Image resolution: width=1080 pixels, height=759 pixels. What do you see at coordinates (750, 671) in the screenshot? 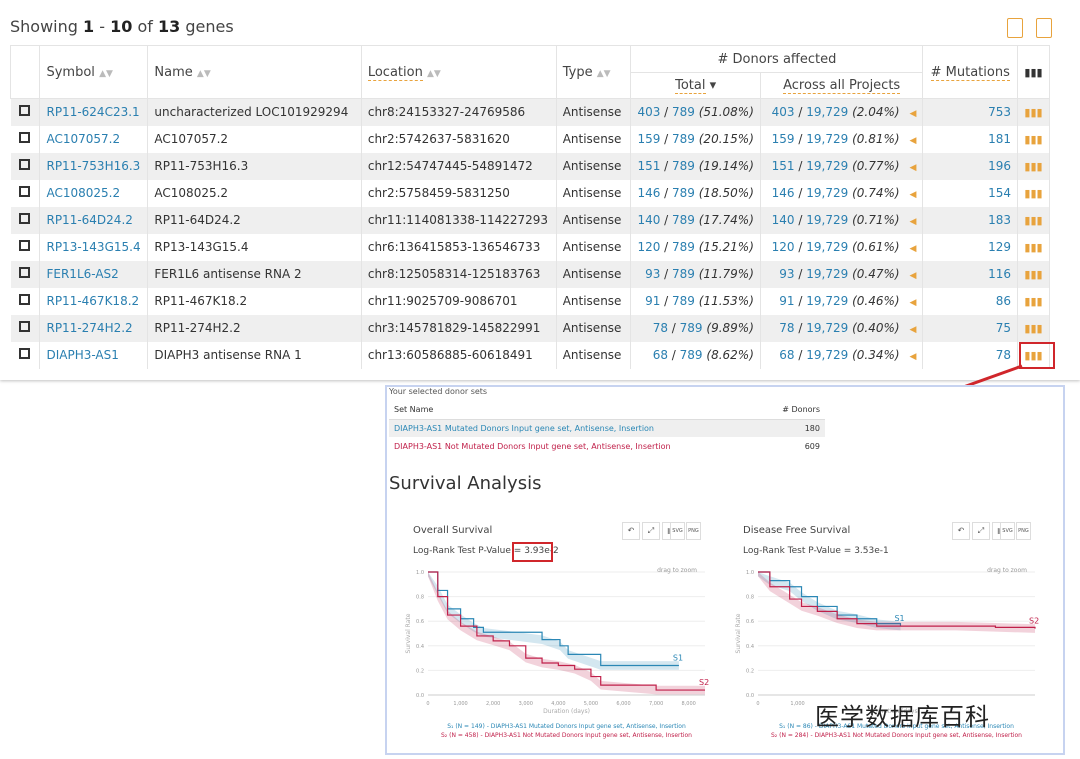
I see `y-tick-label: 0.2` at bounding box center [750, 671].